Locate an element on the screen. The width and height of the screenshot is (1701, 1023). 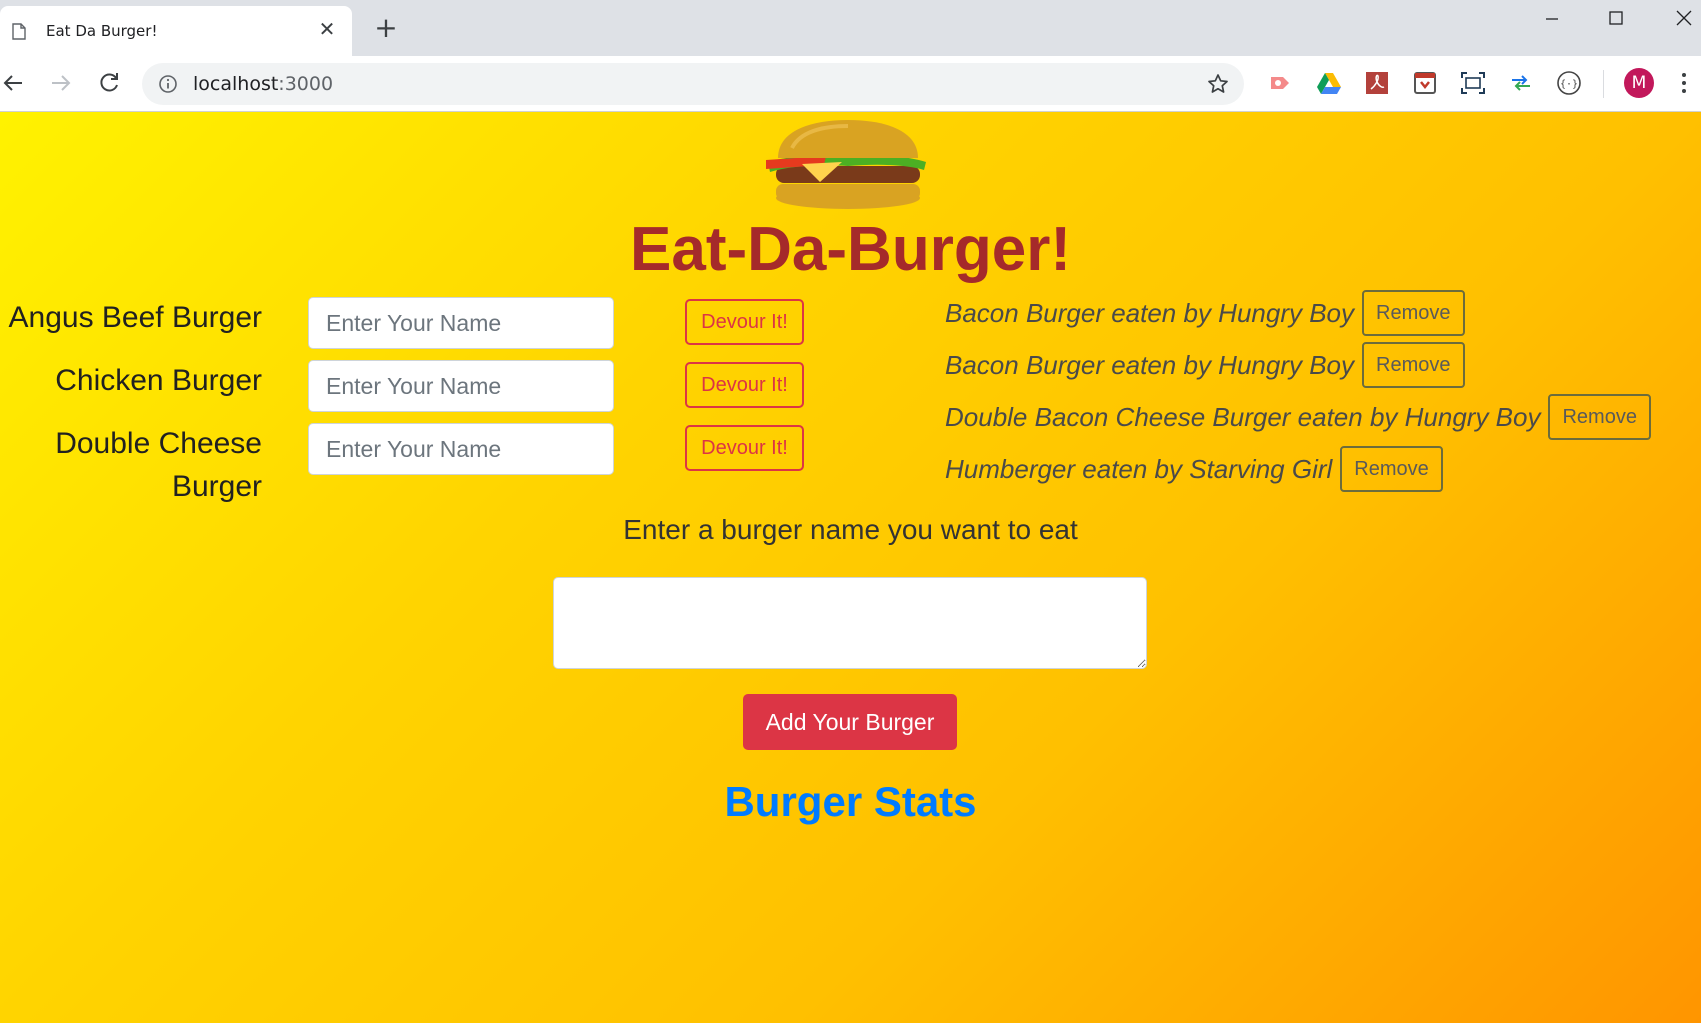
forward-icon is located at coordinates (61, 83).